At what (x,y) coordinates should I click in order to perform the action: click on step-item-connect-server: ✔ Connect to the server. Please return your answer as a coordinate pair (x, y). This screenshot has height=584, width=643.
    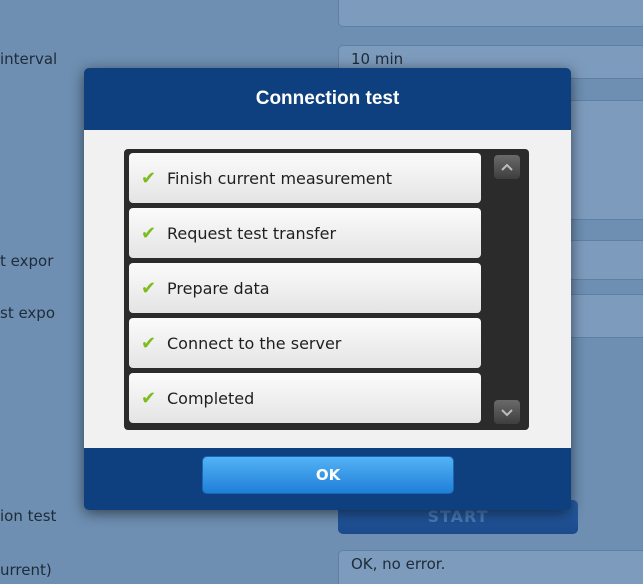
    Looking at the image, I should click on (305, 343).